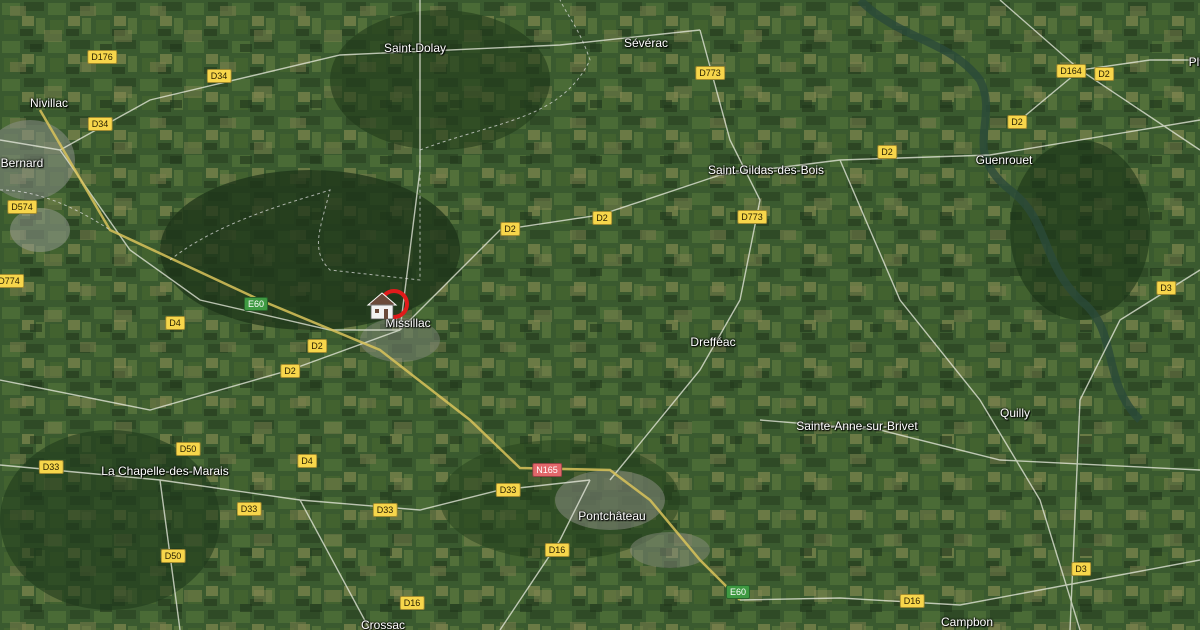 The width and height of the screenshot is (1200, 630). I want to click on place-label-severac: Sévérac, so click(646, 43).